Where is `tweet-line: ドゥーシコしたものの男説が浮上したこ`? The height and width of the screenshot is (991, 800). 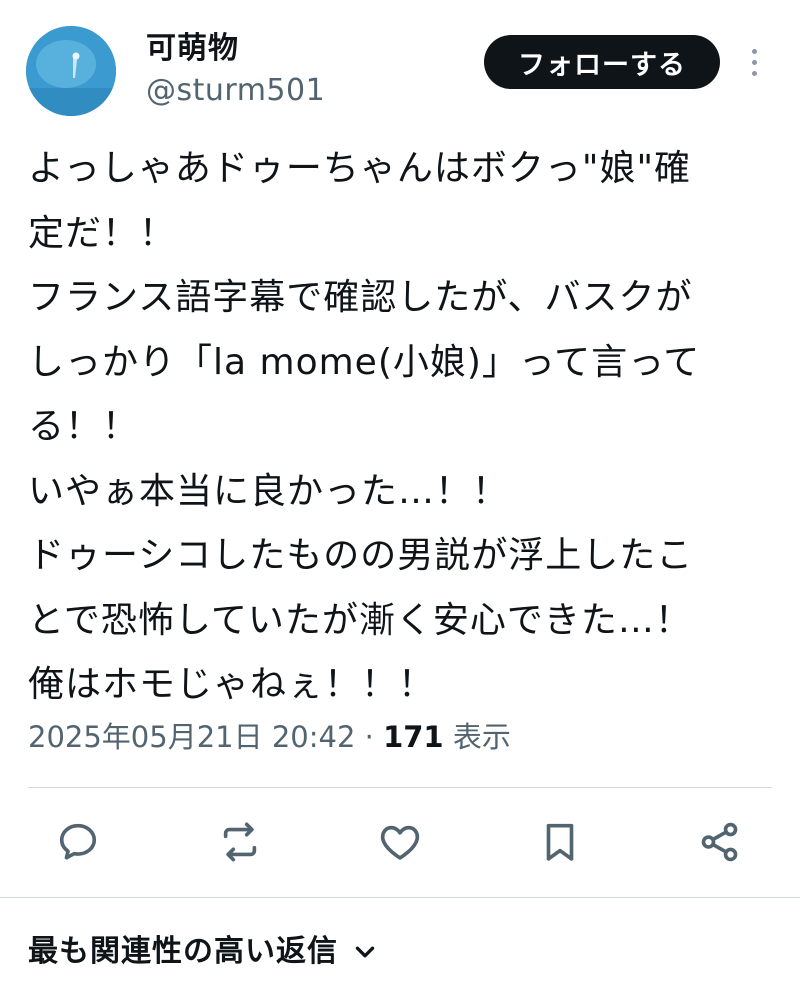 tweet-line: ドゥーシコしたものの男説が浮上したこ is located at coordinates (361, 555).